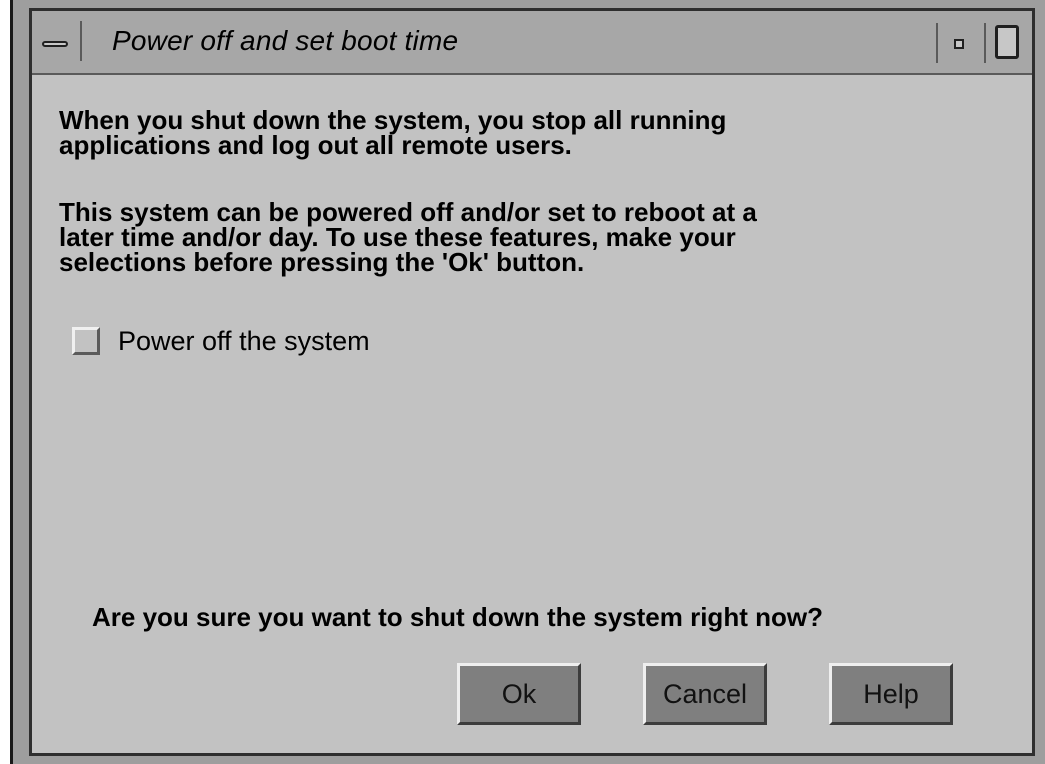 The height and width of the screenshot is (764, 1045). I want to click on cancel-button: Cancel, so click(705, 694).